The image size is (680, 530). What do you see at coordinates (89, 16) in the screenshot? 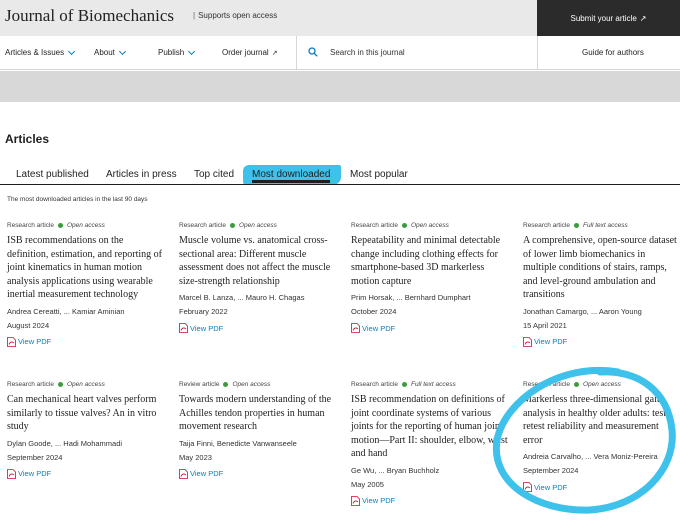
I see `journal-title: Journal of Biomechanics` at bounding box center [89, 16].